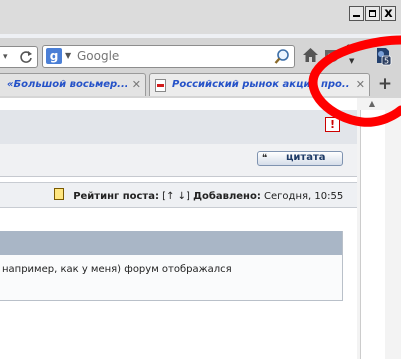 This screenshot has width=401, height=359. I want to click on extension-badge-count: 5, so click(386, 61).